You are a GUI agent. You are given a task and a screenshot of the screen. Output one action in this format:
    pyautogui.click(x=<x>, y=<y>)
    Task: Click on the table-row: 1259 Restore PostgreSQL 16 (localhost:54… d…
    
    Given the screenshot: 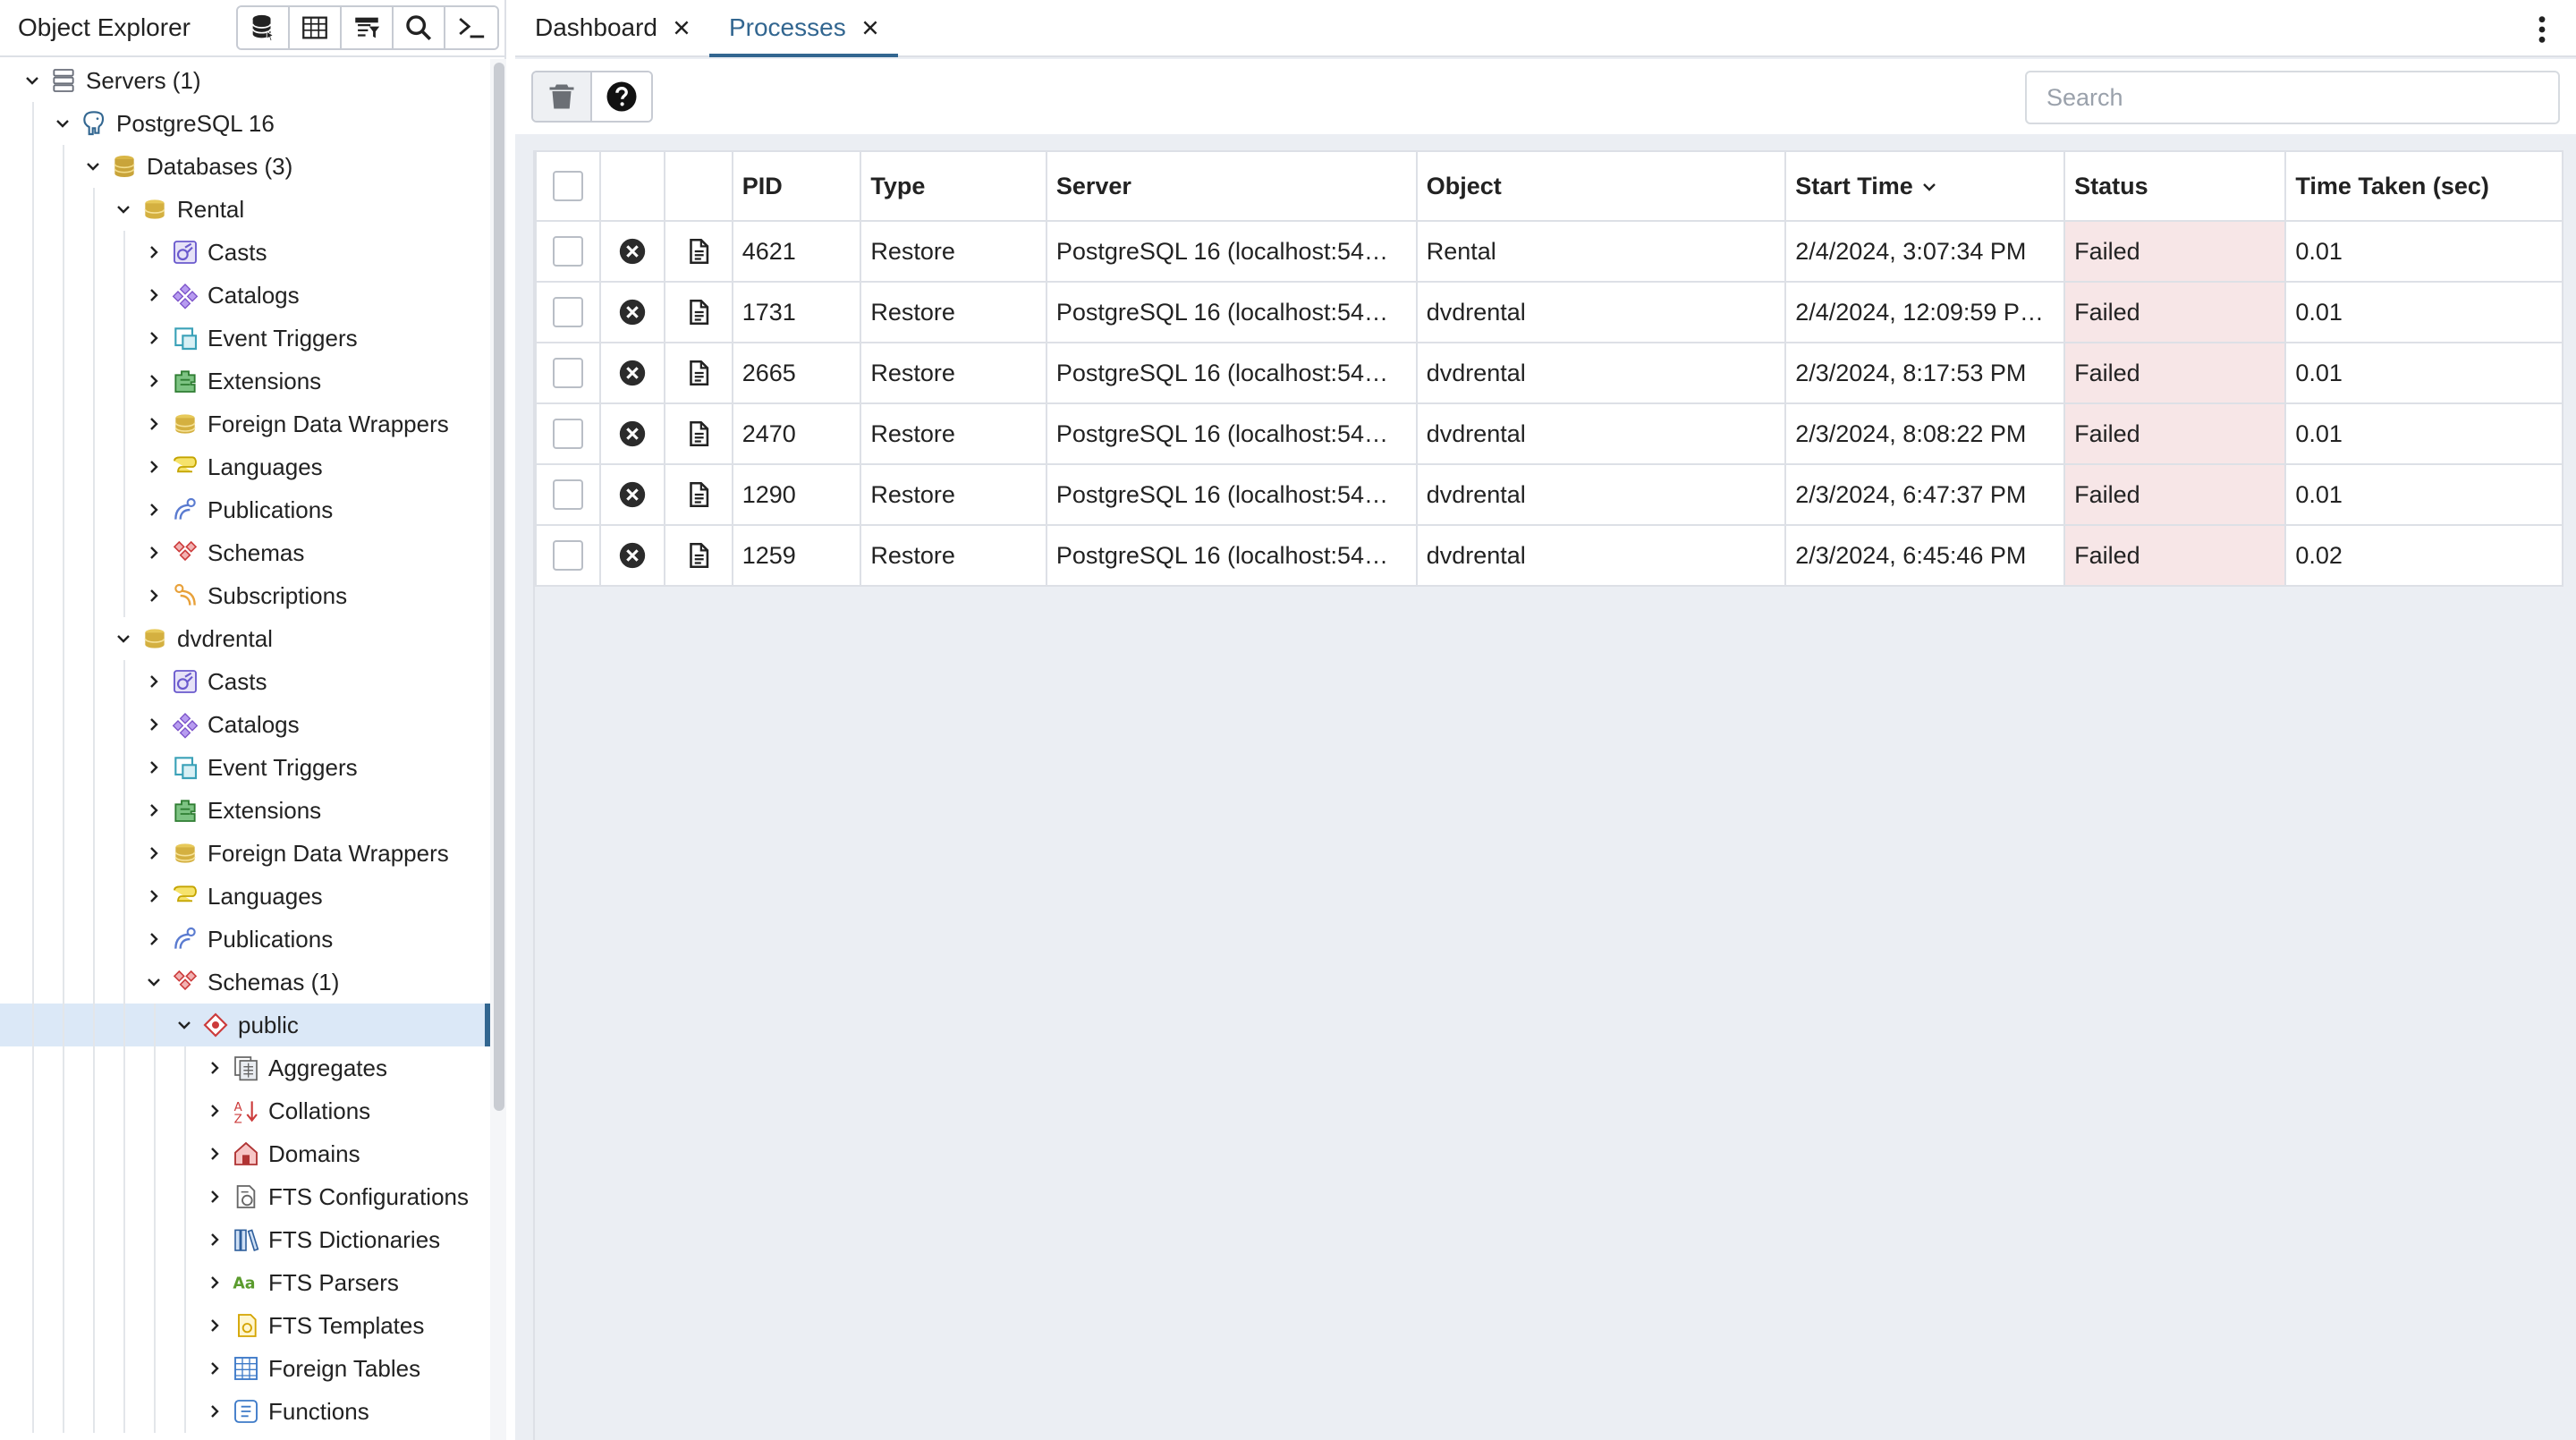 What is the action you would take?
    pyautogui.click(x=1549, y=555)
    